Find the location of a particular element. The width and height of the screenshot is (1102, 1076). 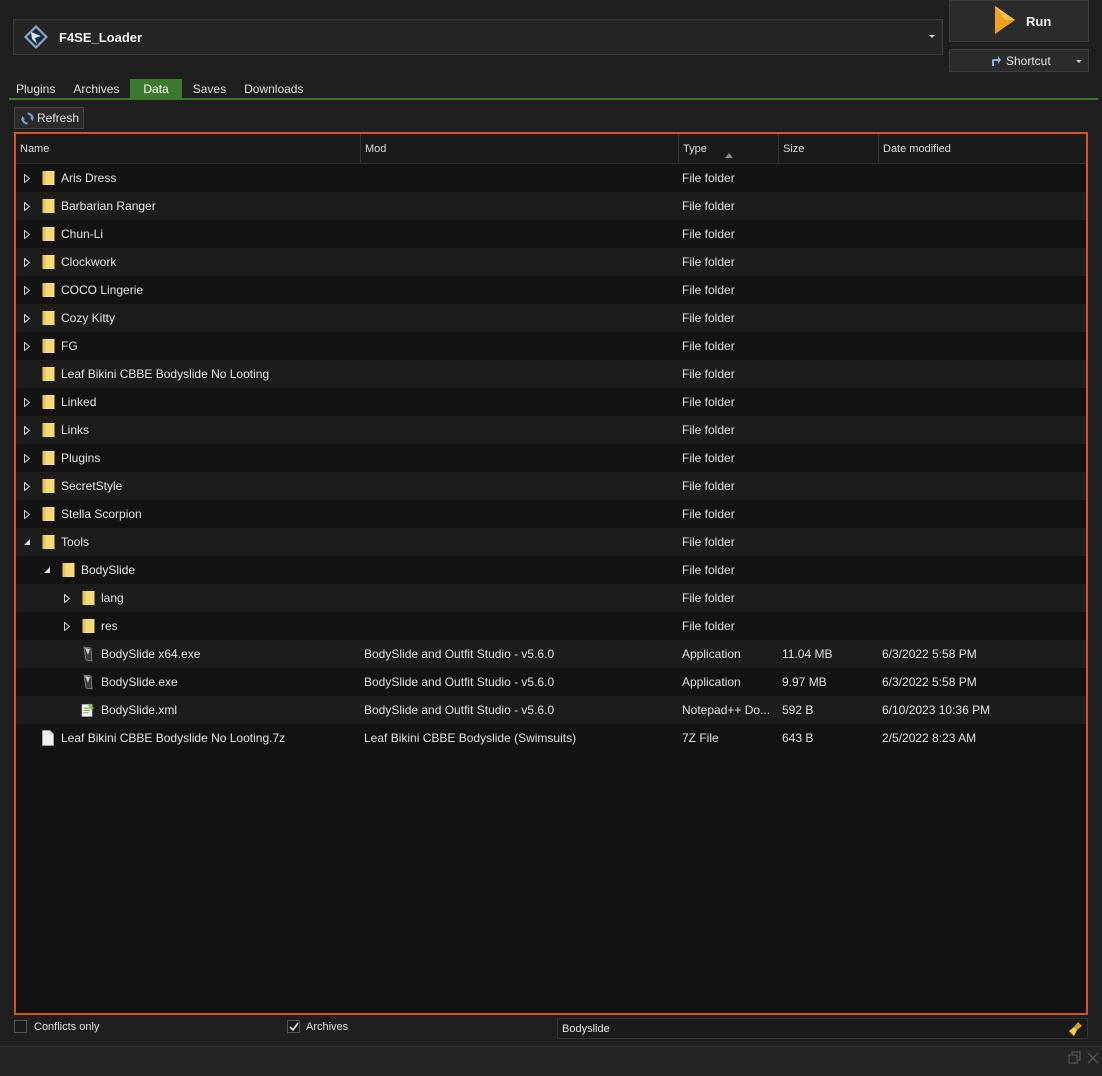

tree-row: lang File folder is located at coordinates (551, 598).